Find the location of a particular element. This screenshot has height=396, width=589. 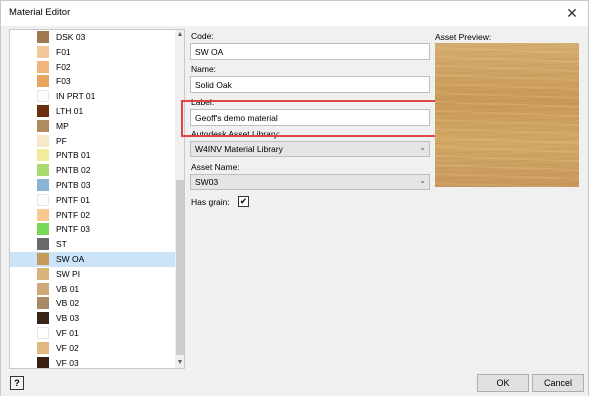

list-item: PF is located at coordinates (92, 141).